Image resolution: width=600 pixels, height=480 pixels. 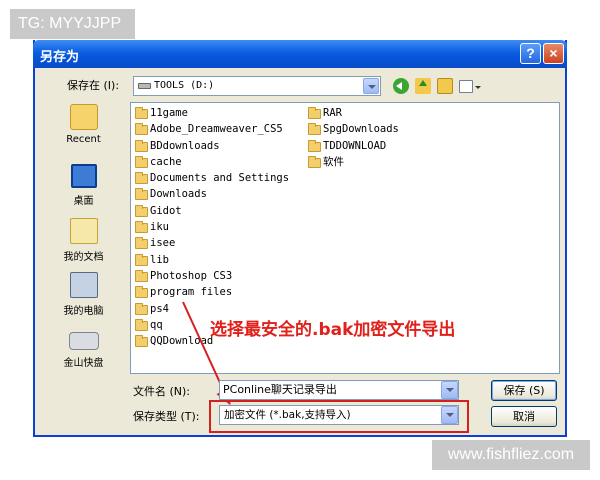 What do you see at coordinates (166, 210) in the screenshot?
I see `folder-name: Gidot` at bounding box center [166, 210].